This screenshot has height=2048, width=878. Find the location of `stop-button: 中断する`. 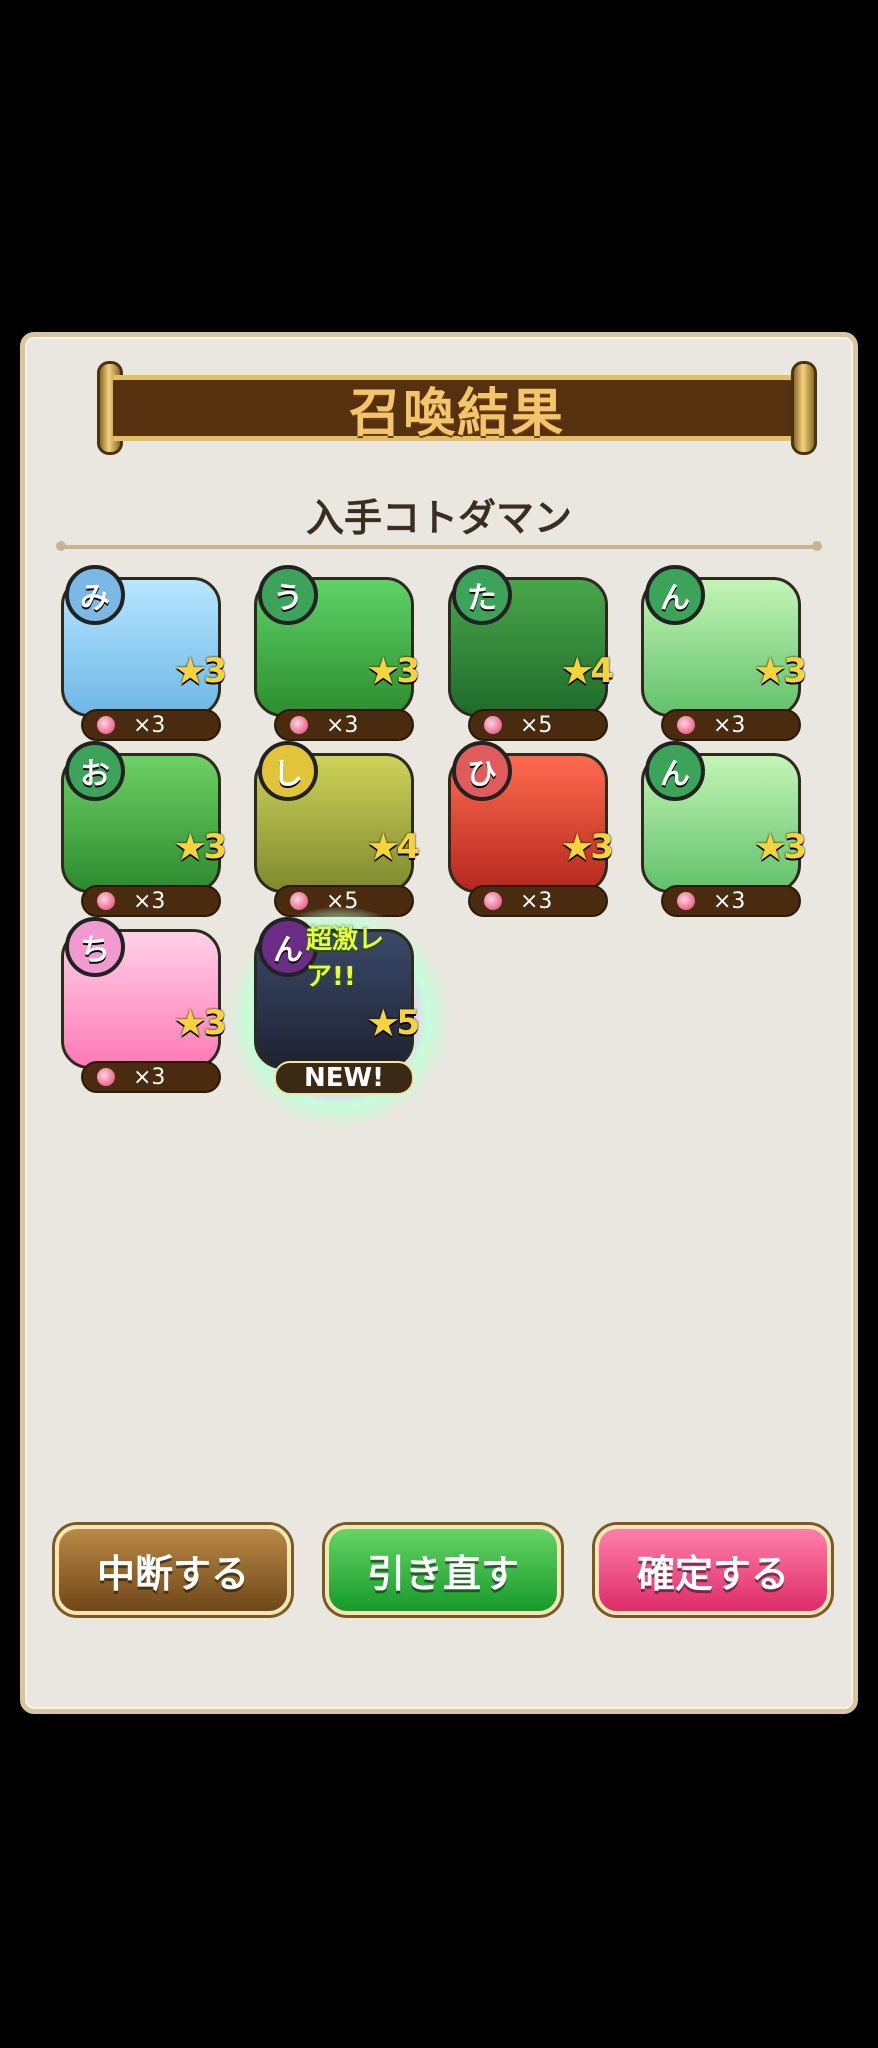

stop-button: 中断する is located at coordinates (173, 1570).